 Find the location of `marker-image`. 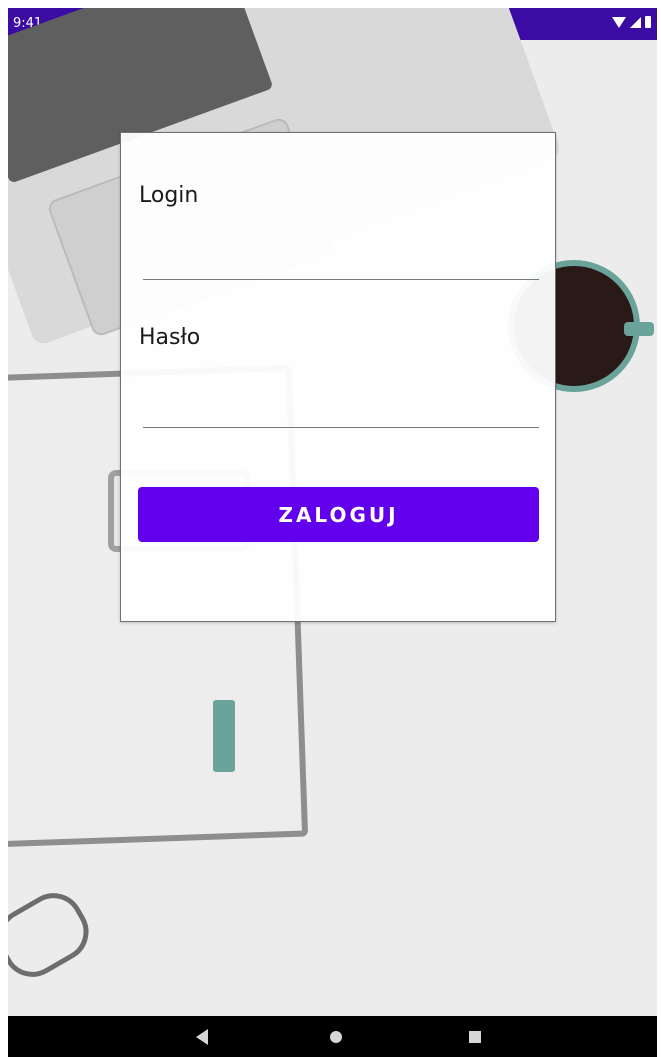

marker-image is located at coordinates (224, 736).